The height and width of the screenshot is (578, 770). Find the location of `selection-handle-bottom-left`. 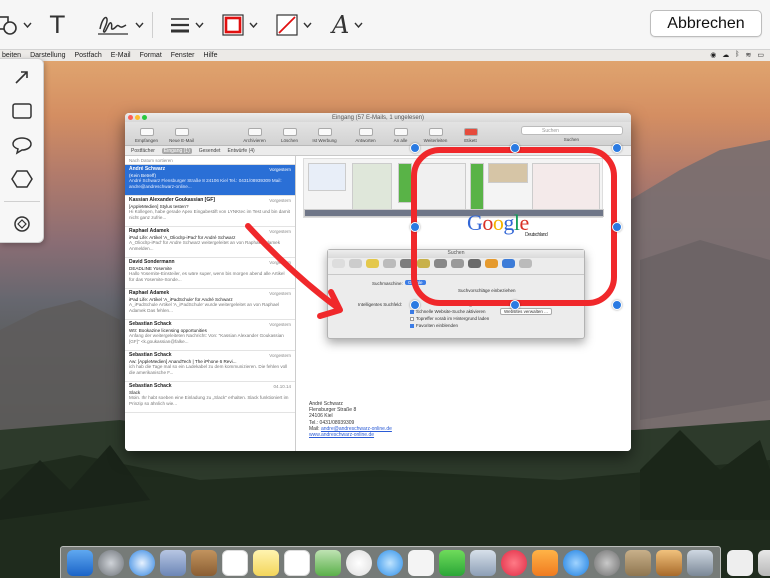

selection-handle-bottom-left is located at coordinates (415, 305).